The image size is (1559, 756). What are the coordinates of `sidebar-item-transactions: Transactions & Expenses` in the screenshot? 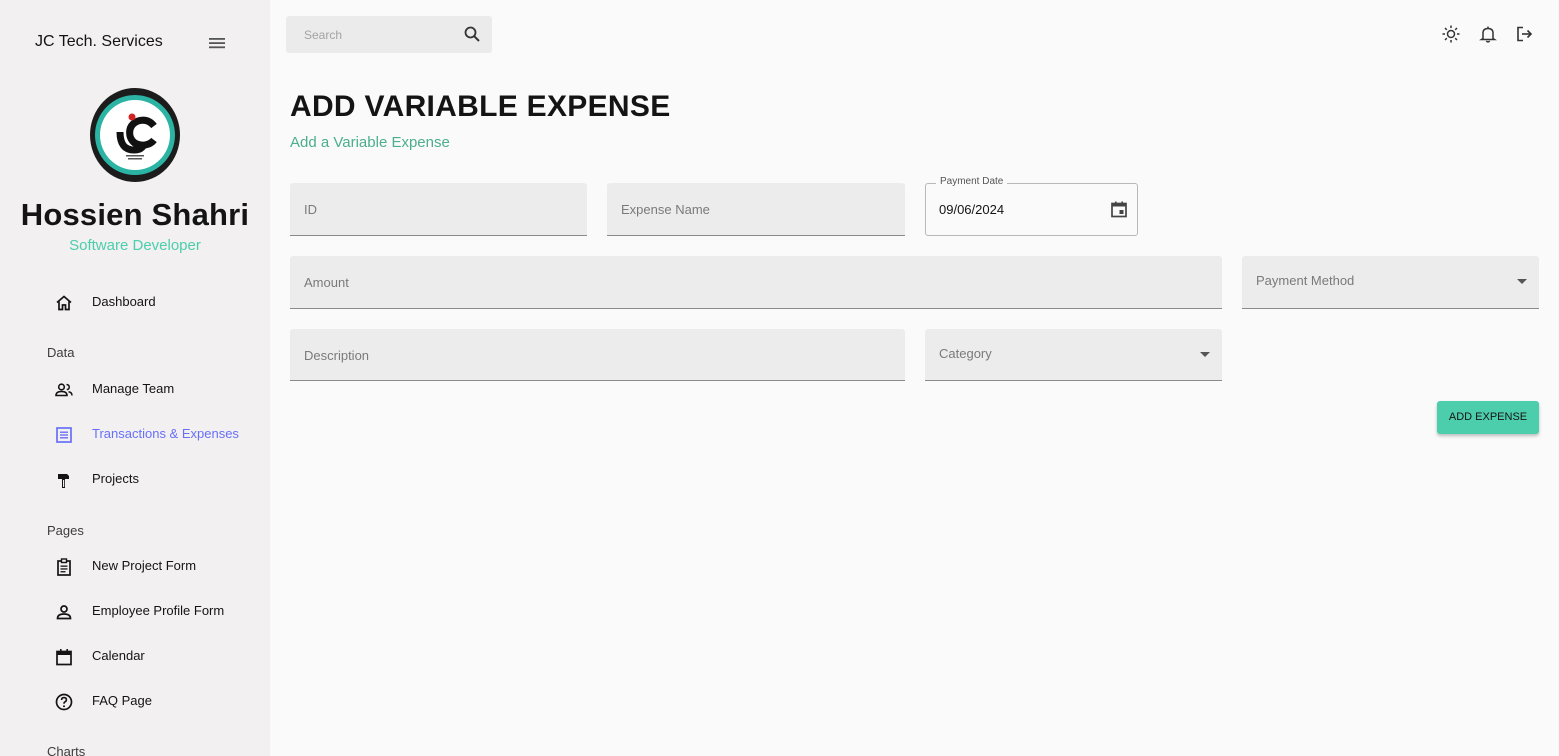 It's located at (155, 435).